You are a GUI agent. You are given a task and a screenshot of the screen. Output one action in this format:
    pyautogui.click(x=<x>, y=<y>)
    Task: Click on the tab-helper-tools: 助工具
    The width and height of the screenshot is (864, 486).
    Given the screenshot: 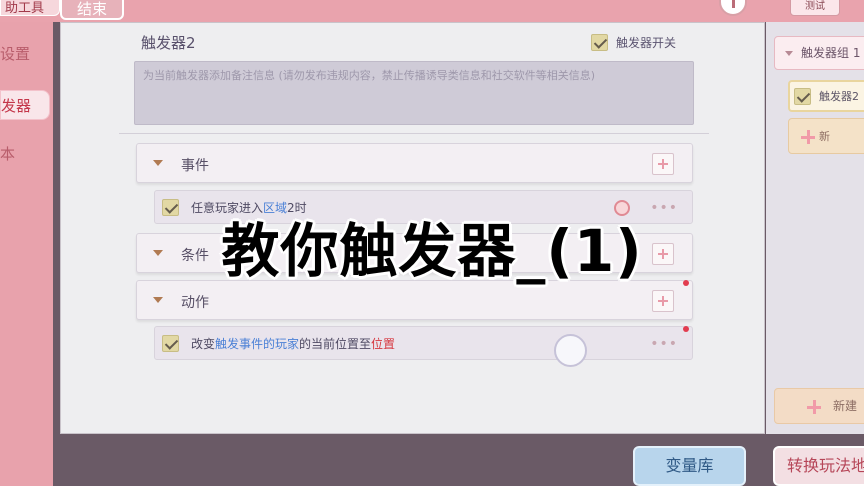 What is the action you would take?
    pyautogui.click(x=30, y=8)
    